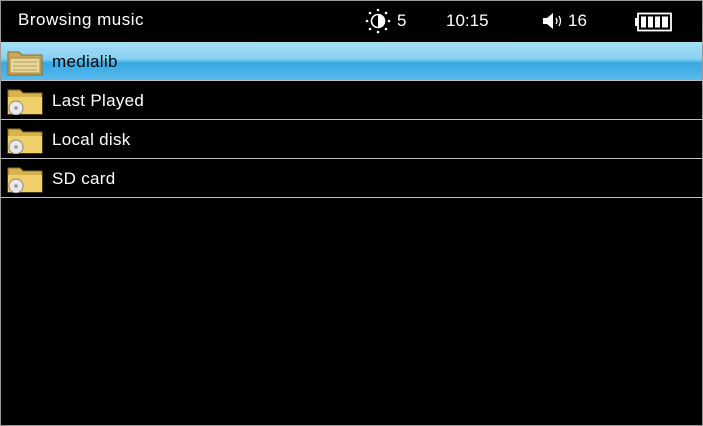 This screenshot has height=426, width=703. I want to click on brightness-icon, so click(378, 21).